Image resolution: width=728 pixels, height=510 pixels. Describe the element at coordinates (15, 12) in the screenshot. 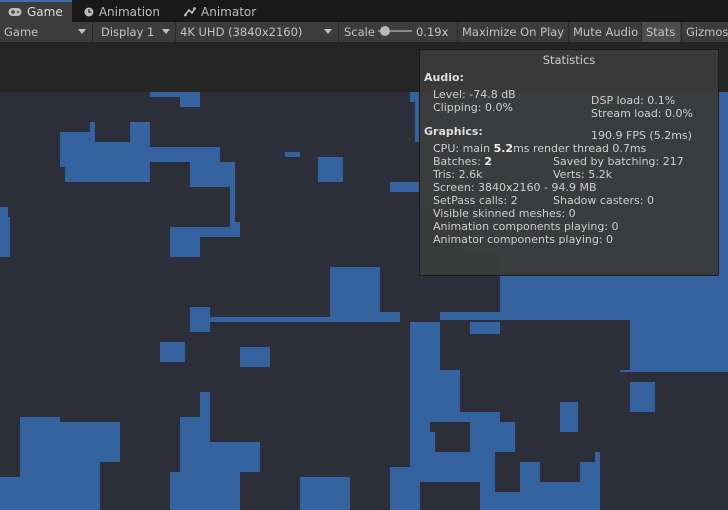

I see `gamepad-icon` at that location.